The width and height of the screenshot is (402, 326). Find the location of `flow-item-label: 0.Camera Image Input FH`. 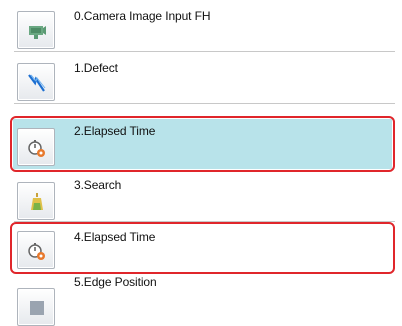

flow-item-label: 0.Camera Image Input FH is located at coordinates (142, 16).